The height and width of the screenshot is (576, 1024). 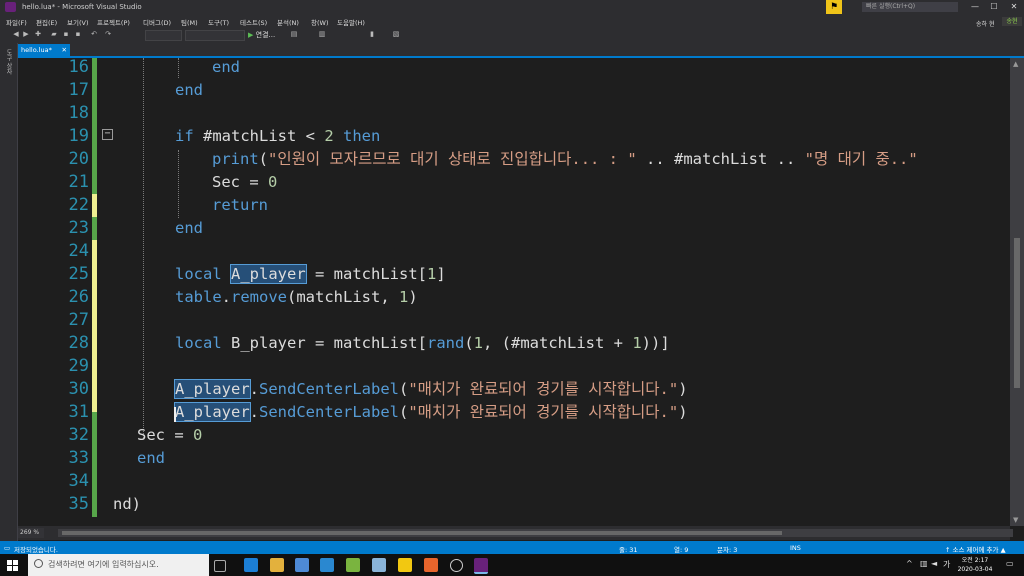 I want to click on scroll-down-icon: ▼, so click(x=1015, y=520).